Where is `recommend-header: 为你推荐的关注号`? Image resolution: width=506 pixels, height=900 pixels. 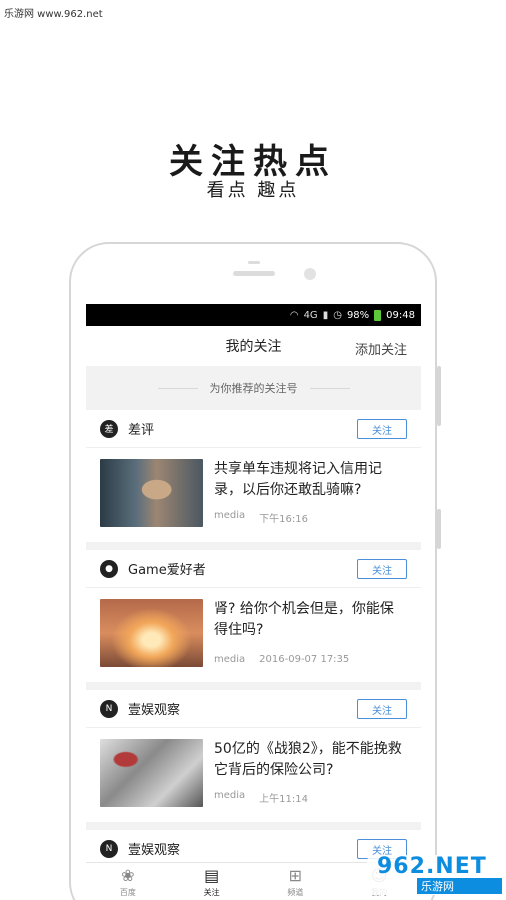
recommend-header: 为你推荐的关注号 is located at coordinates (253, 388).